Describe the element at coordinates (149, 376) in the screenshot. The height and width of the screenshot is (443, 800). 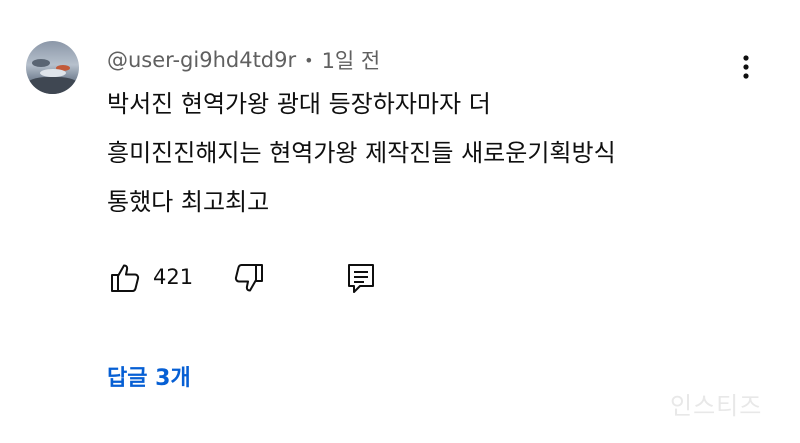
I see `view-replies-button: 답글 3개` at that location.